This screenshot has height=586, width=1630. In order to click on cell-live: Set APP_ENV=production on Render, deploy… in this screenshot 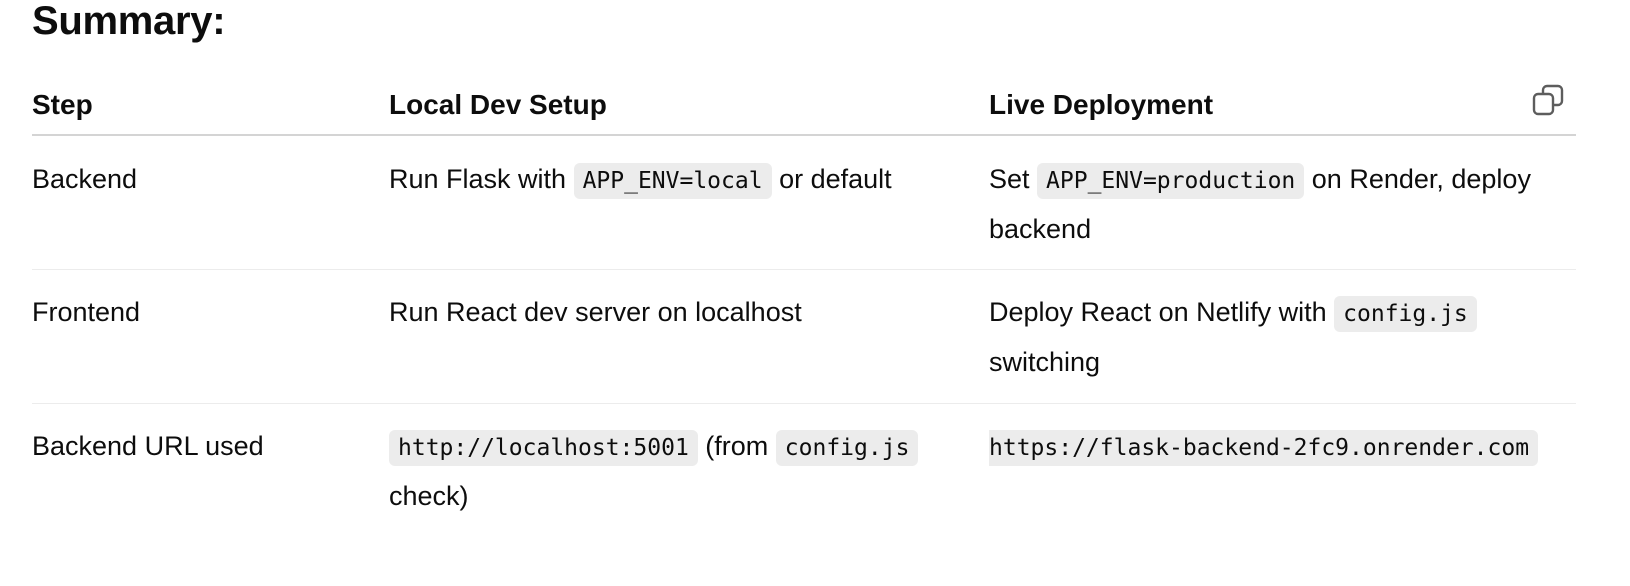, I will do `click(1282, 202)`.